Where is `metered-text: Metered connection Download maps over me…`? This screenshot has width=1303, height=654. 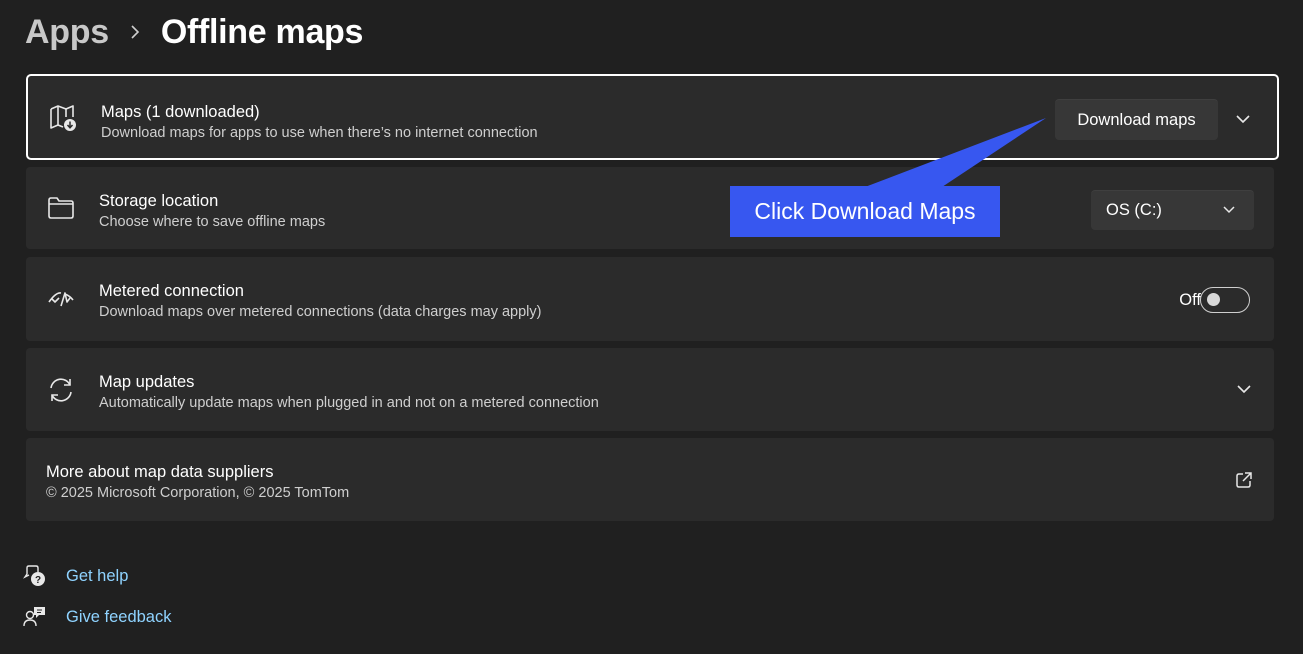
metered-text: Metered connection Download maps over me… is located at coordinates (320, 301).